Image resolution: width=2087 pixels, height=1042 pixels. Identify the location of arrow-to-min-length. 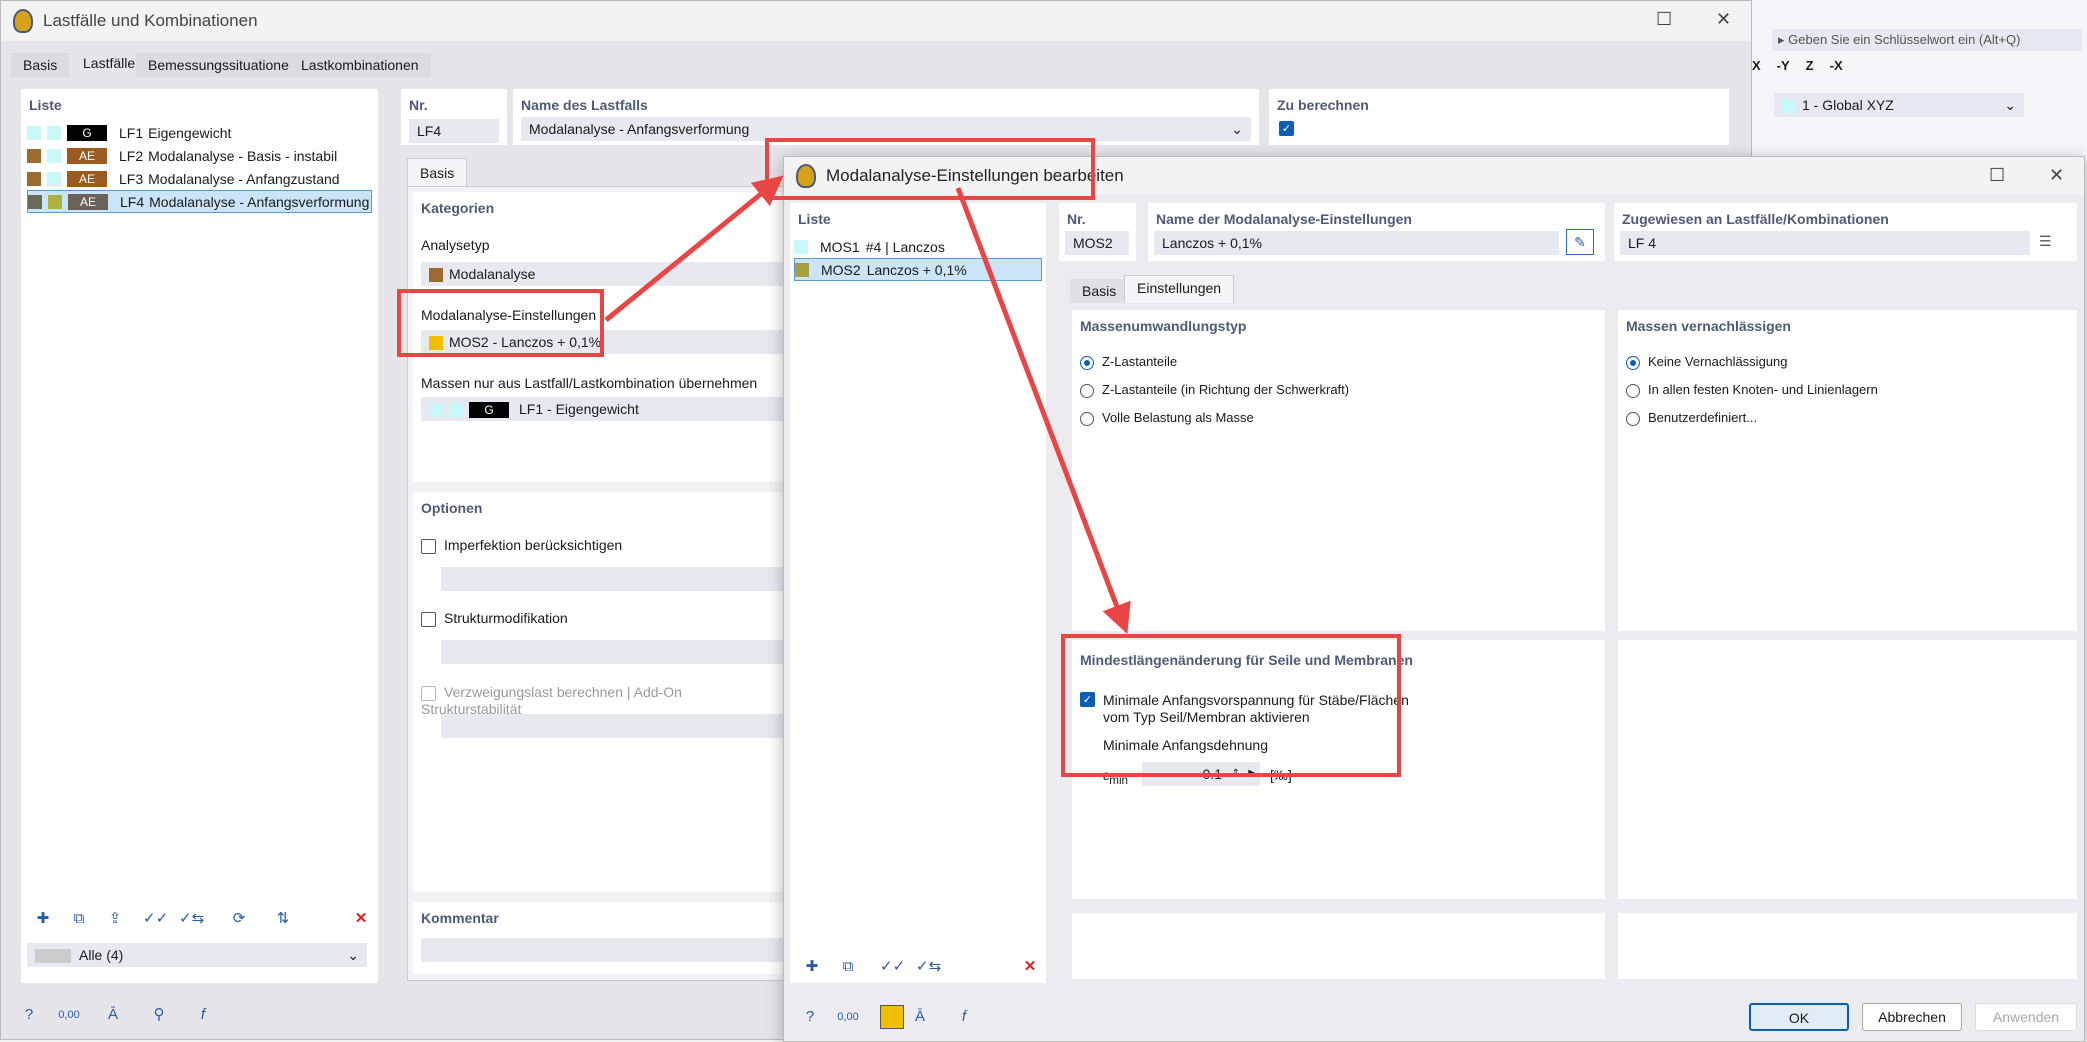
(1043, 411).